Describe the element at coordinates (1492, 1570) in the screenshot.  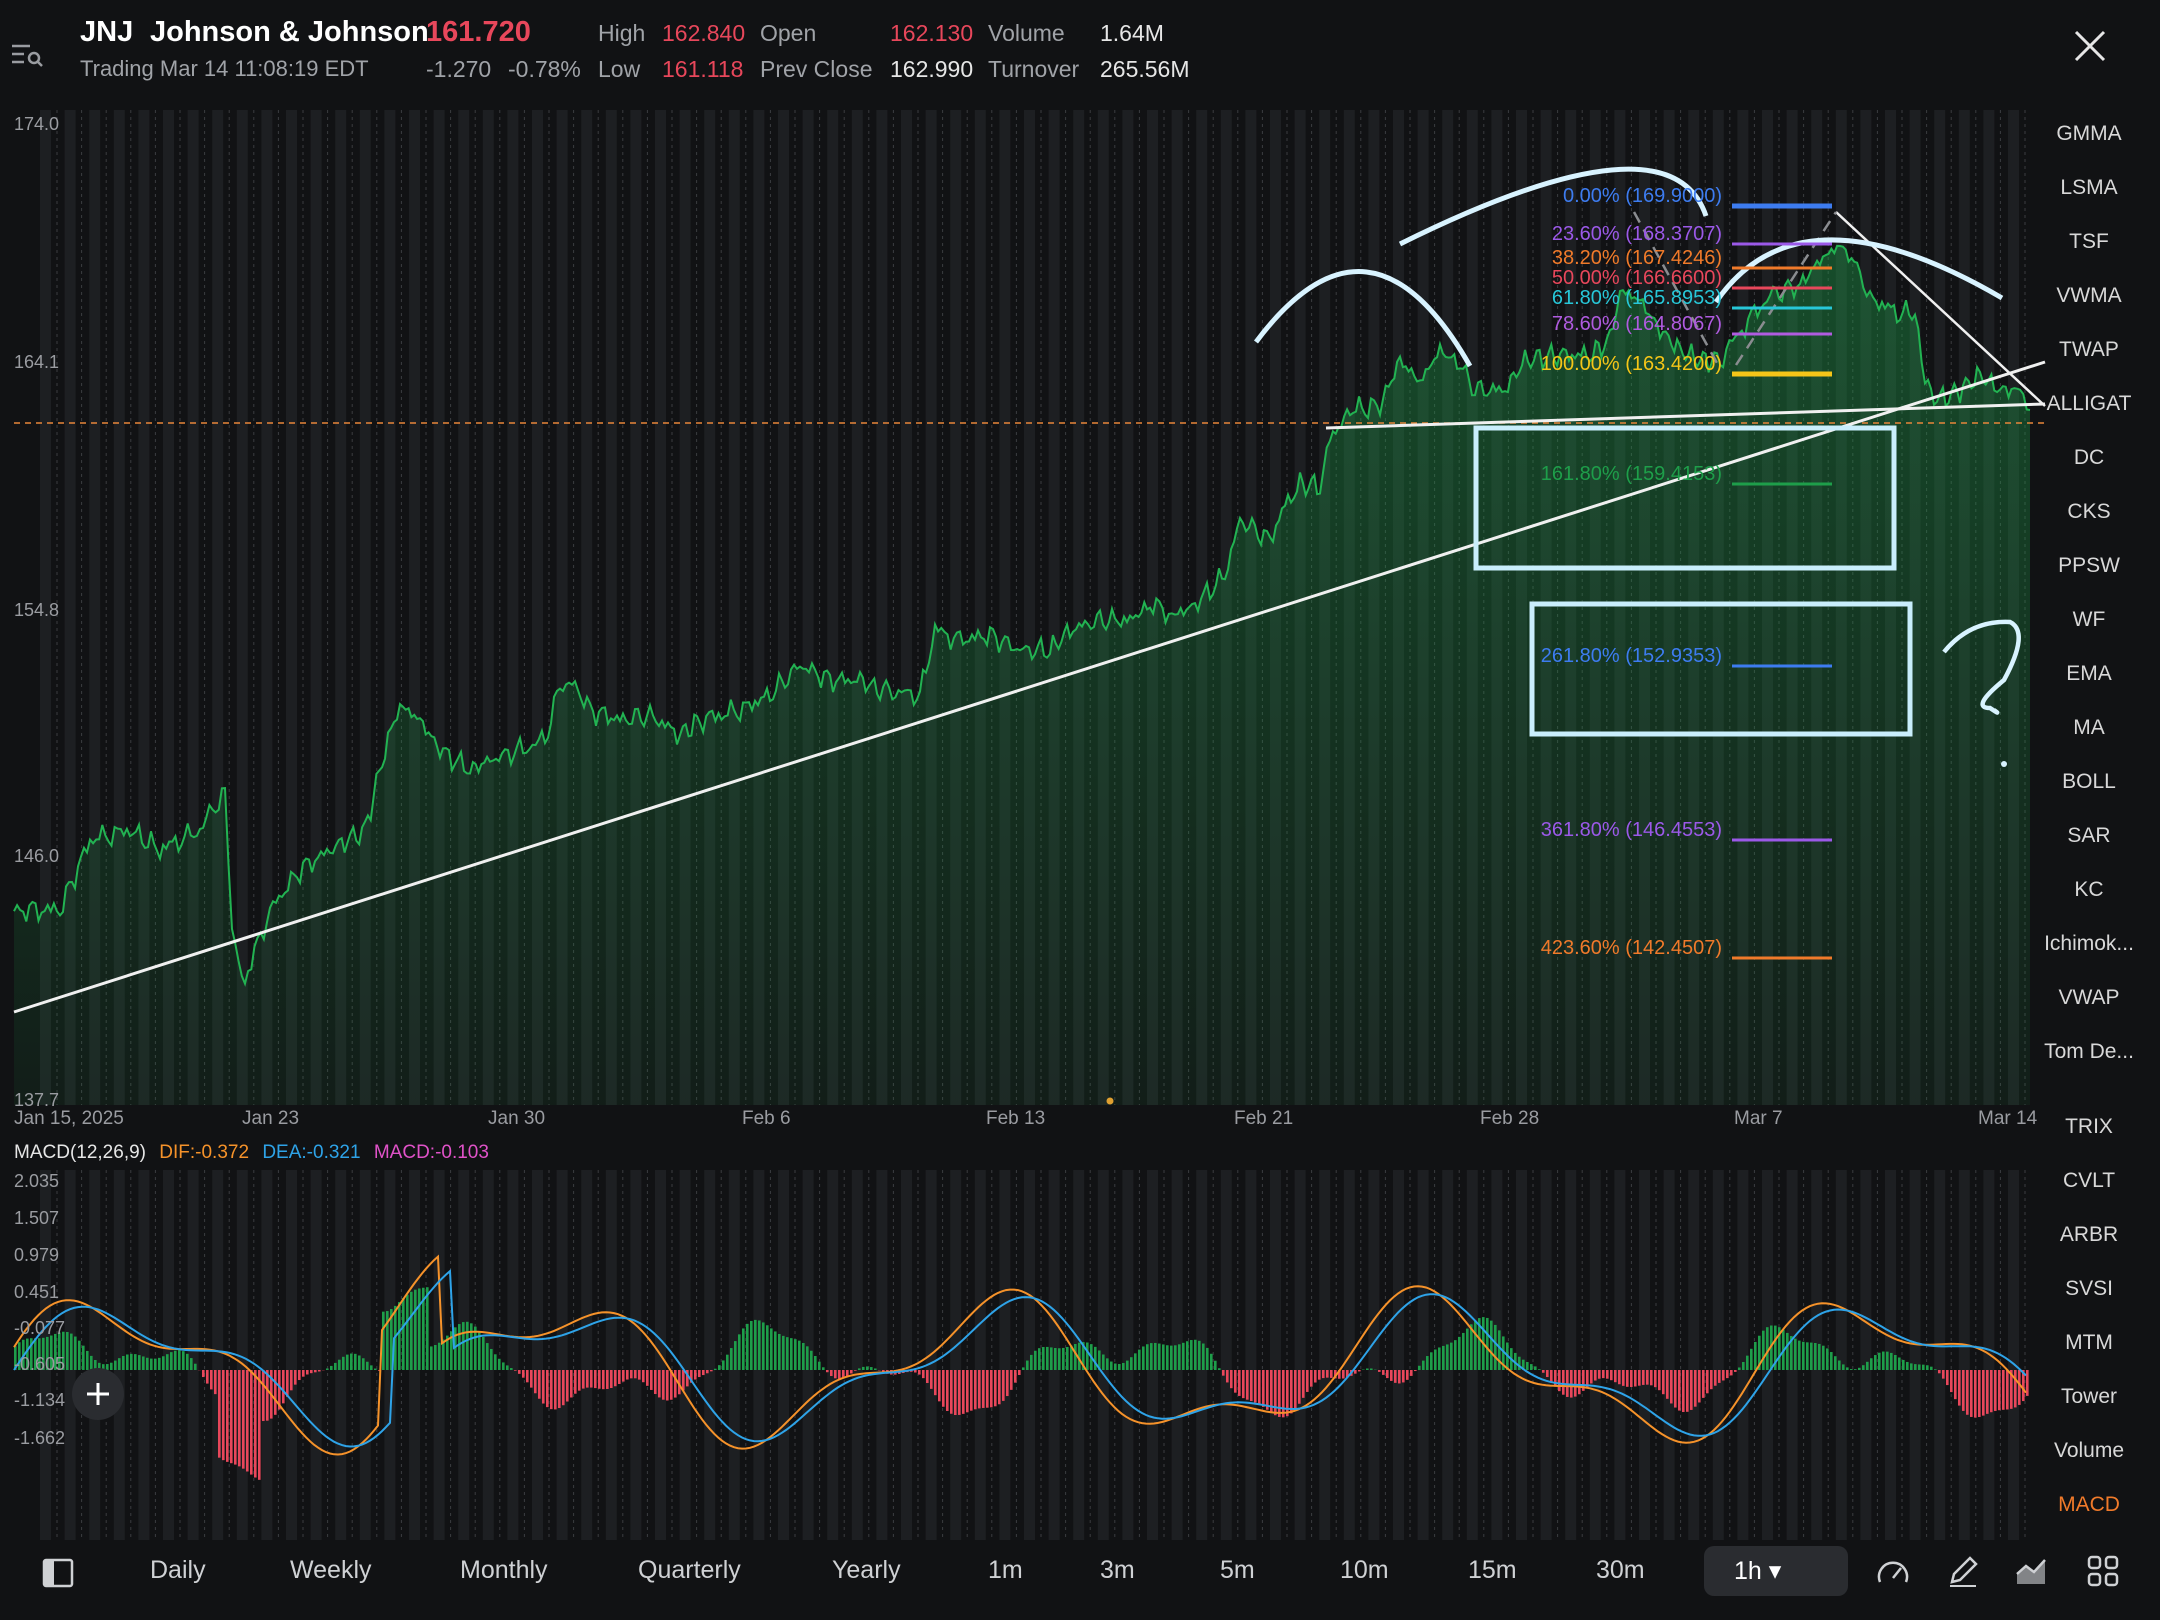
I see `timeframe-15m: 15m` at that location.